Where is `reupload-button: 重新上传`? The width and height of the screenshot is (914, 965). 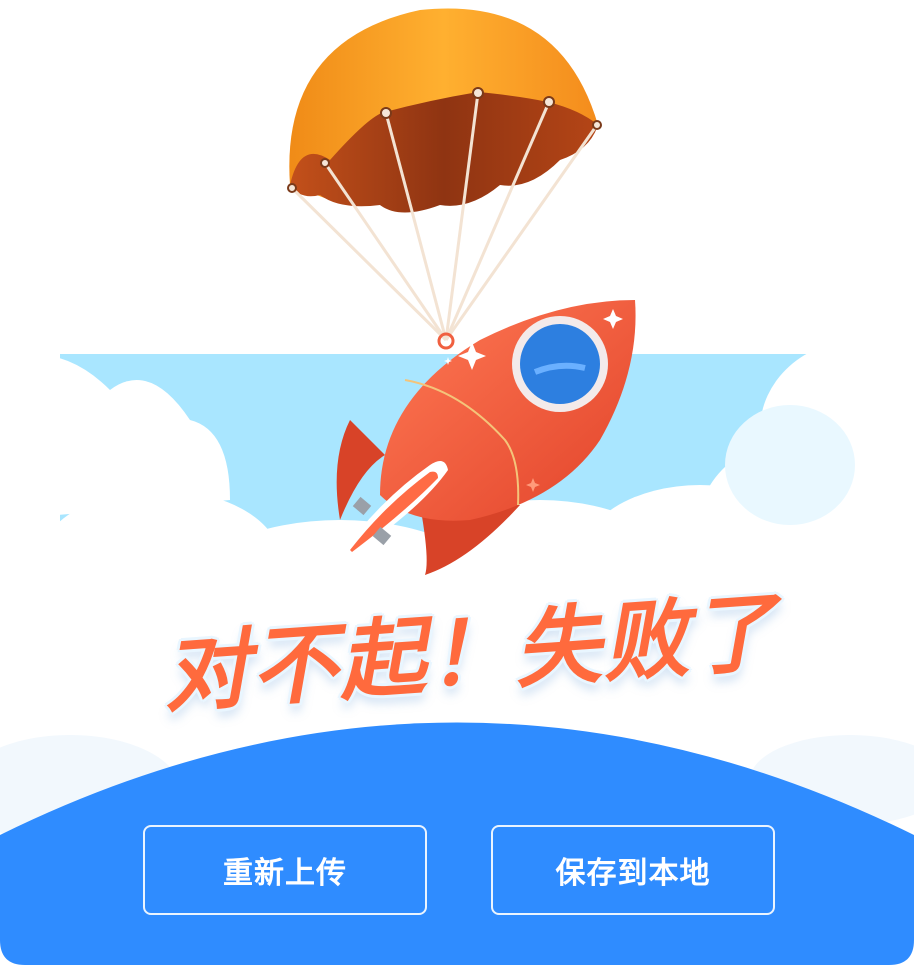 reupload-button: 重新上传 is located at coordinates (285, 870).